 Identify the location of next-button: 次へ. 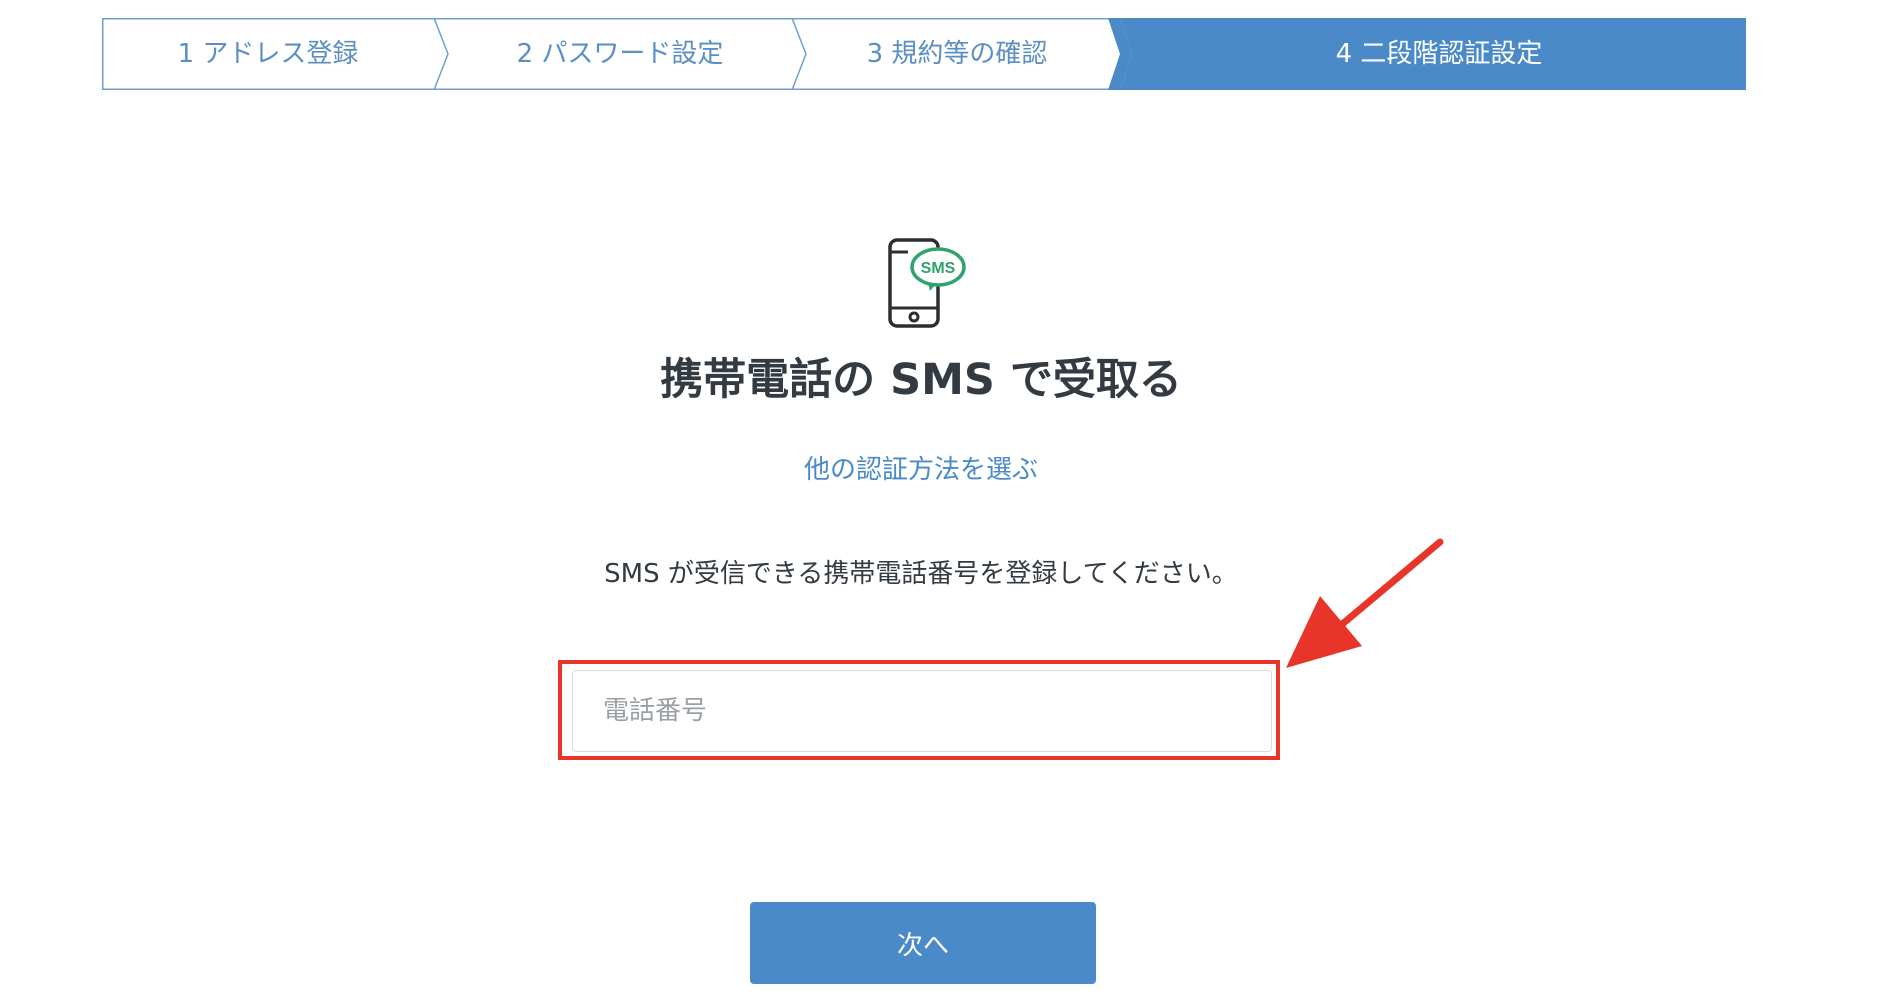
(923, 943).